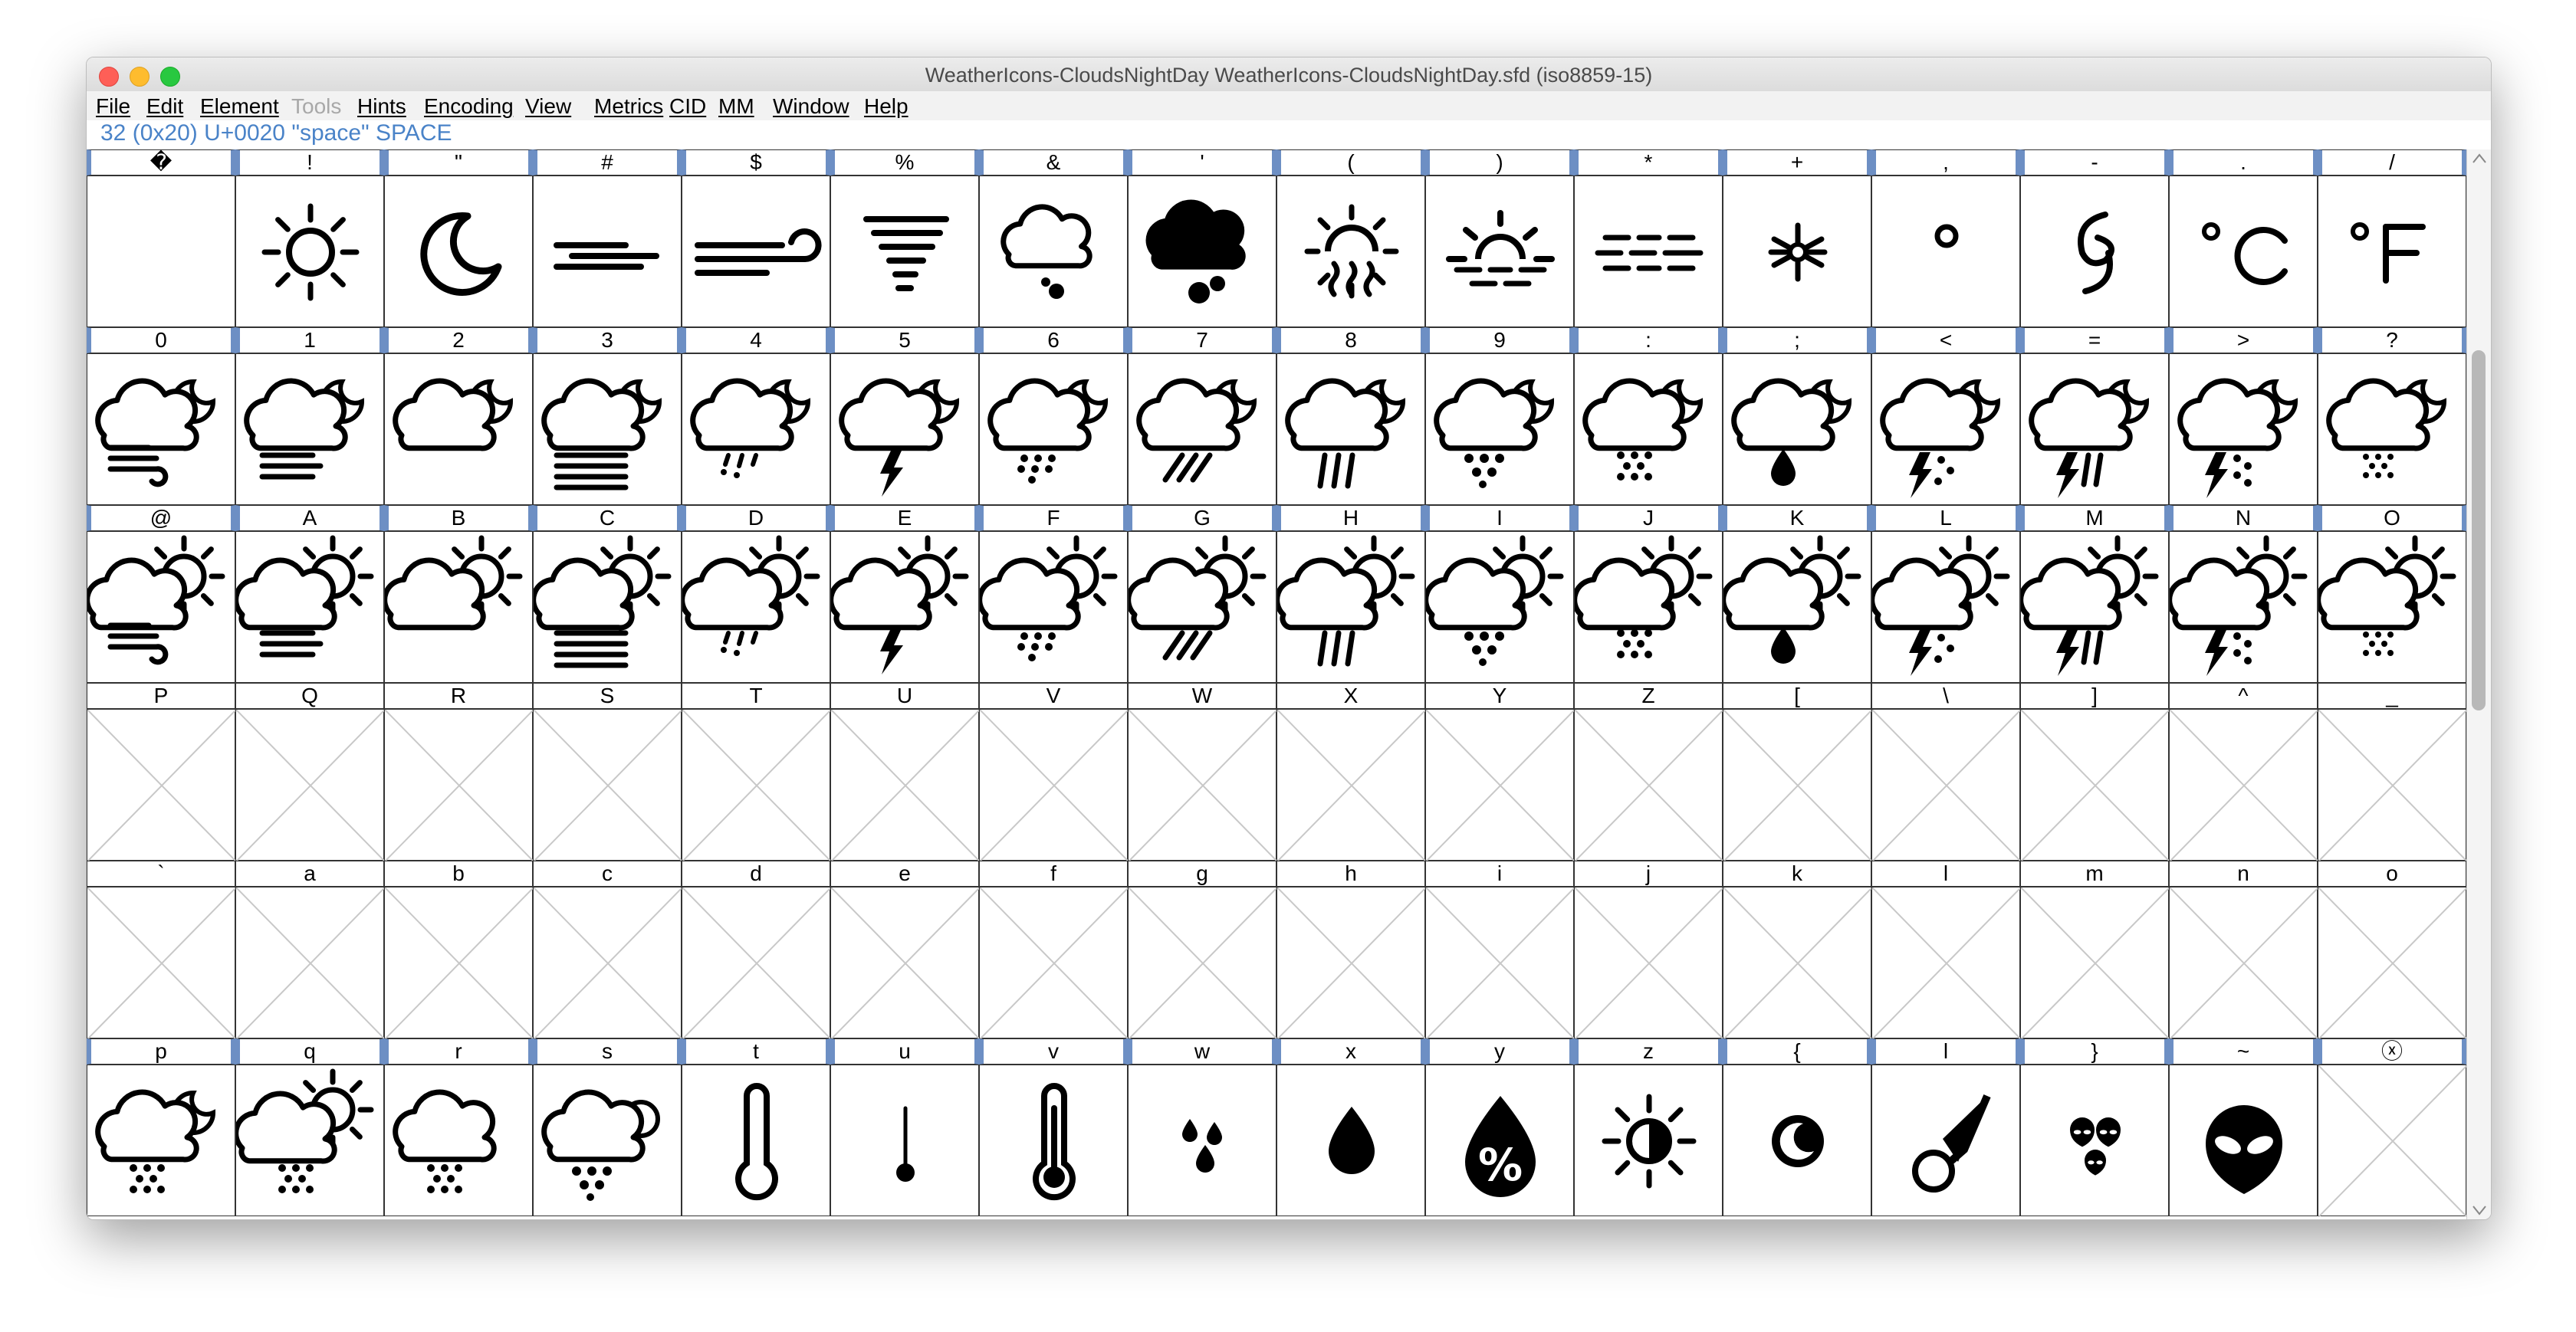 The width and height of the screenshot is (2576, 1332). Describe the element at coordinates (2094, 162) in the screenshot. I see `glyph-label: -` at that location.